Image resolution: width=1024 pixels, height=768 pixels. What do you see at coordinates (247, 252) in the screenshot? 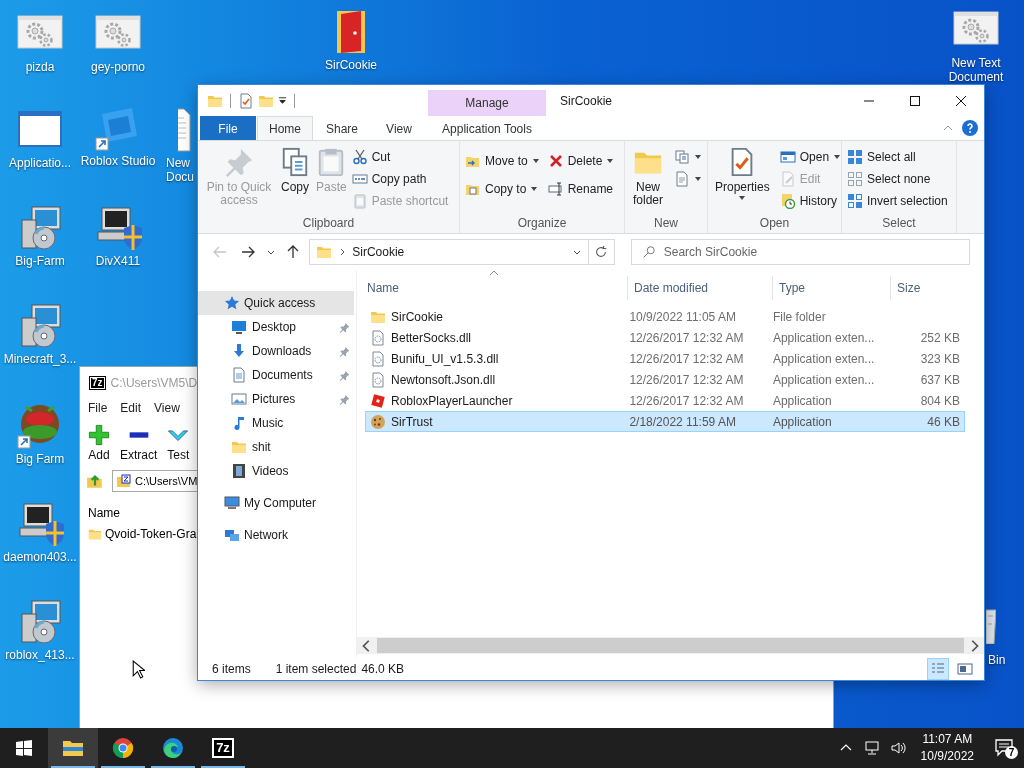
I see `right-arrow-icon` at bounding box center [247, 252].